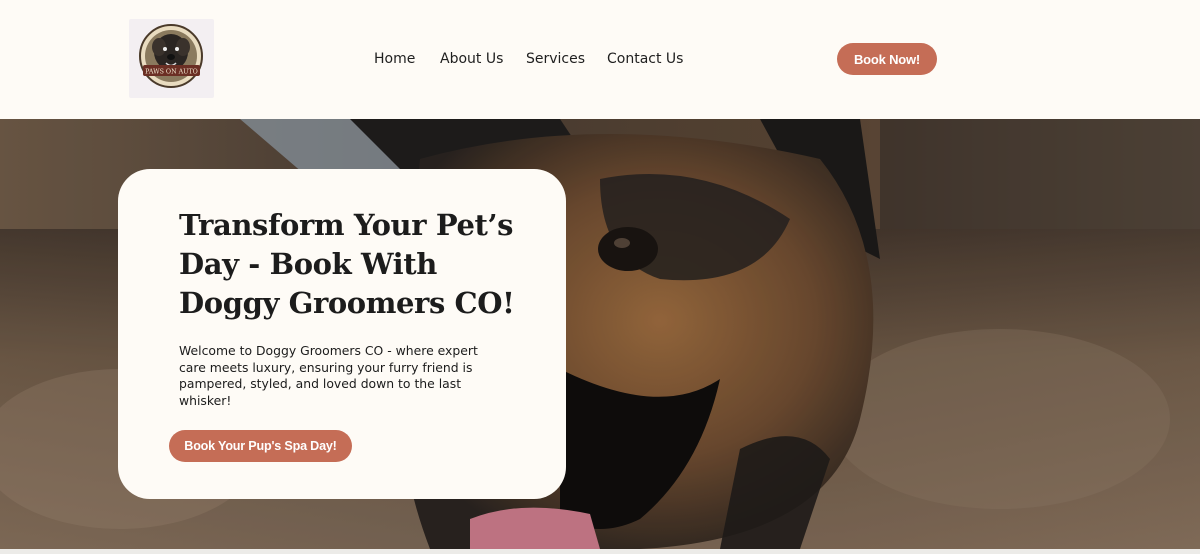  I want to click on nav-home: Home, so click(394, 59).